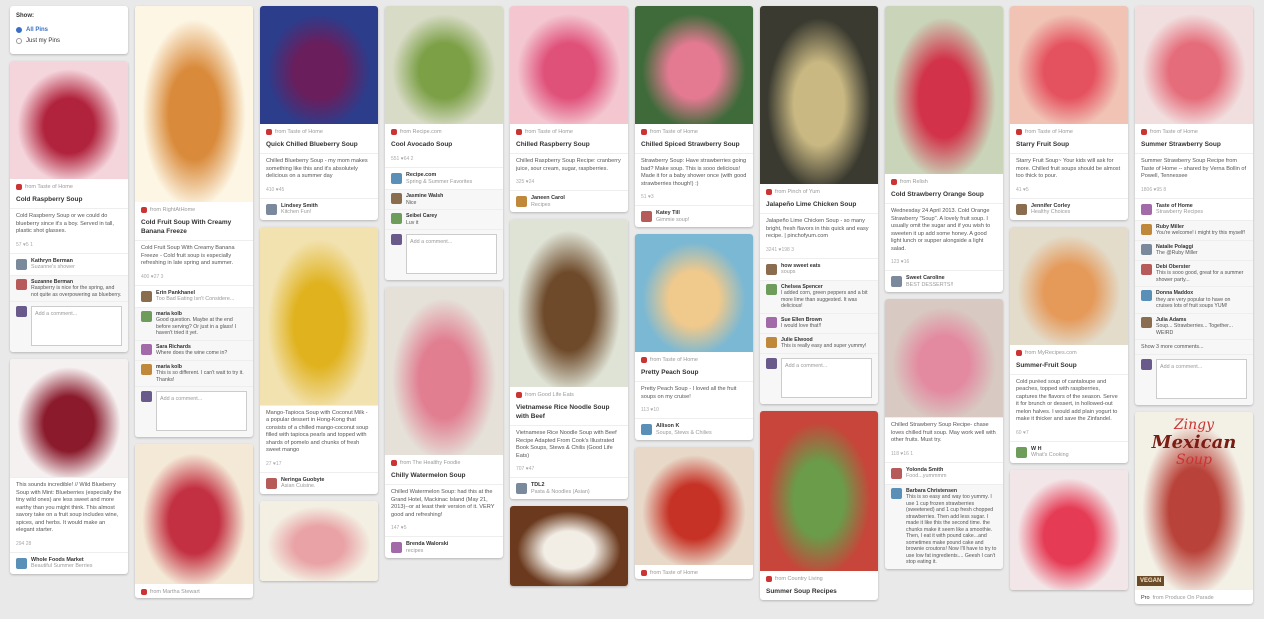 This screenshot has height=619, width=1264. Describe the element at coordinates (319, 145) in the screenshot. I see `pin-title: Quick Chilled Blueberry Soup` at that location.